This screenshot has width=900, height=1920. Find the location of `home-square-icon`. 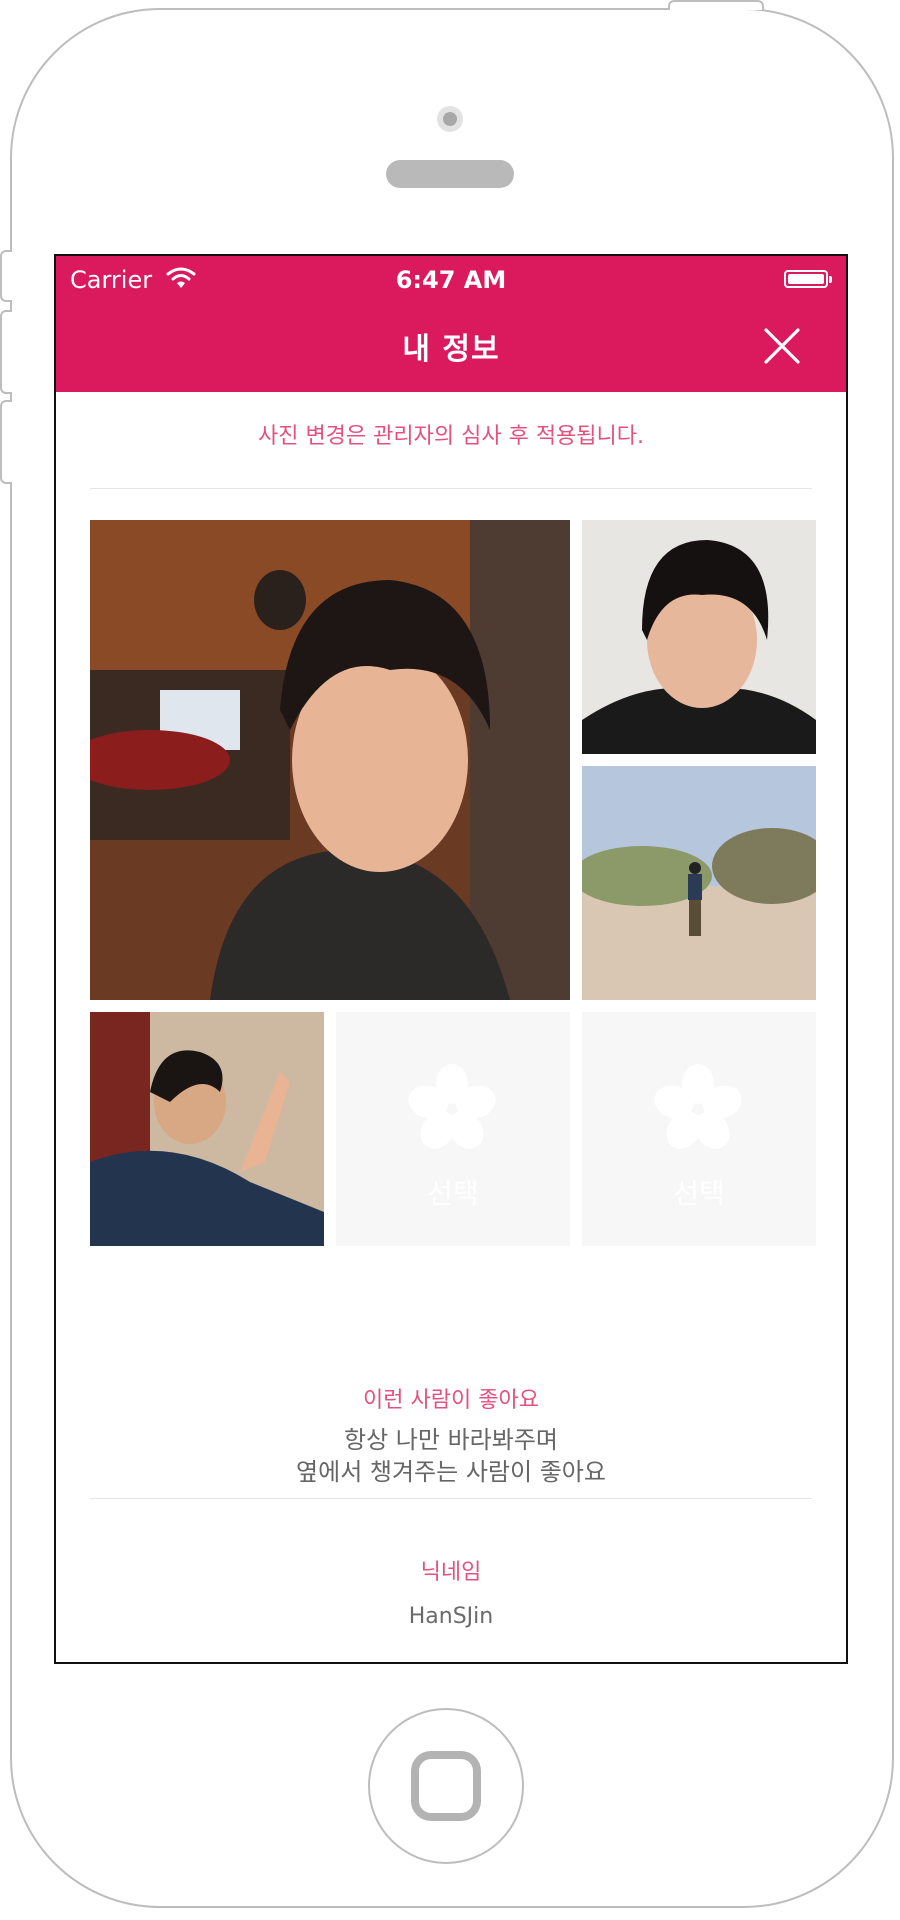

home-square-icon is located at coordinates (446, 1786).